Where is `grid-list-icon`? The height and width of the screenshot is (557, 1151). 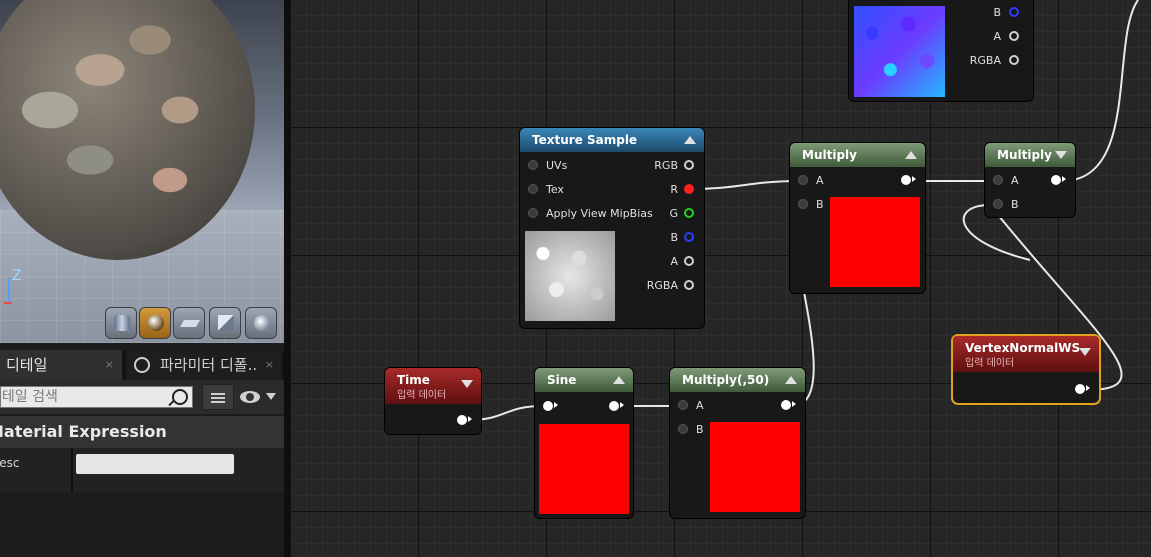
grid-list-icon is located at coordinates (218, 397).